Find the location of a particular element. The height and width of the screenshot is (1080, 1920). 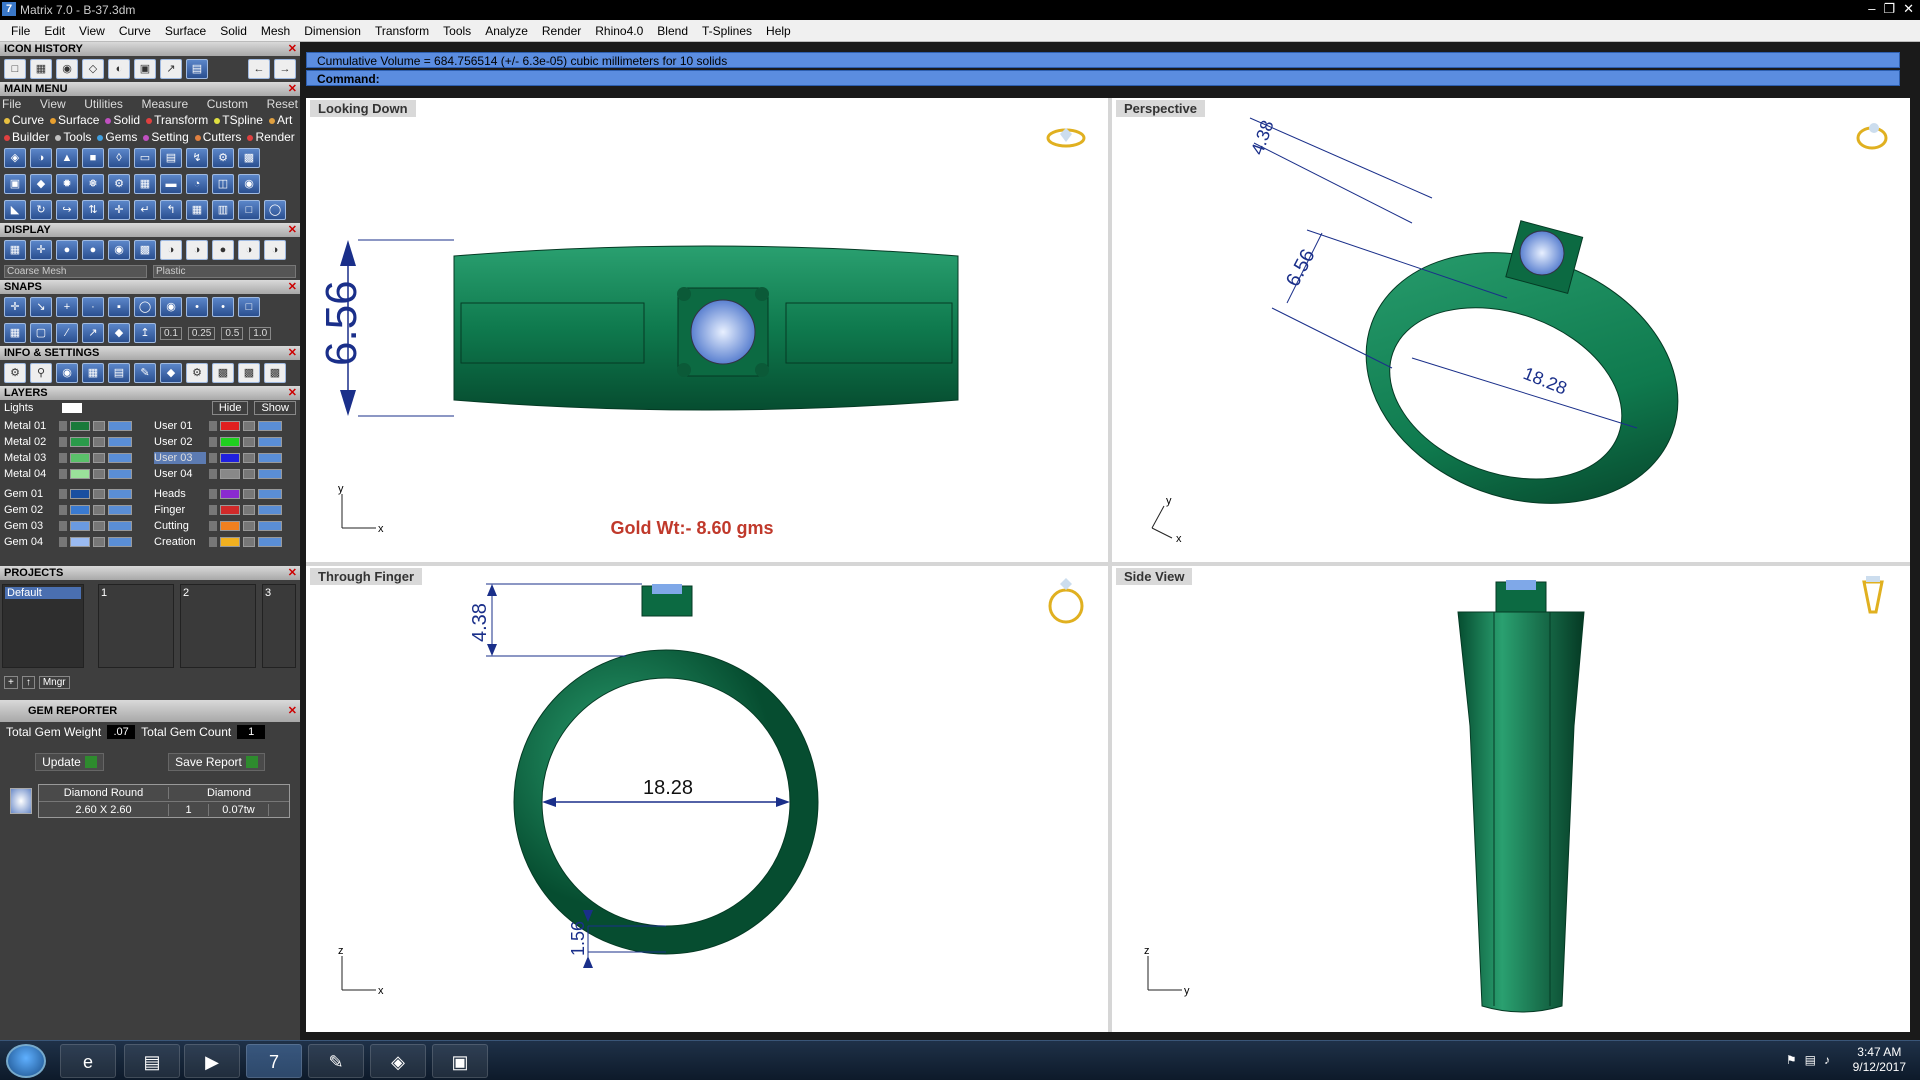

menu-edit: Edit is located at coordinates (54, 31).